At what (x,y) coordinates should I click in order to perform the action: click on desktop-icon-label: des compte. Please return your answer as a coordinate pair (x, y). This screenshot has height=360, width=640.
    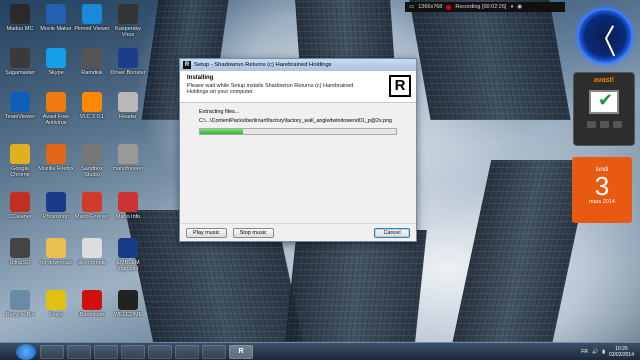
    Looking at the image, I should click on (92, 263).